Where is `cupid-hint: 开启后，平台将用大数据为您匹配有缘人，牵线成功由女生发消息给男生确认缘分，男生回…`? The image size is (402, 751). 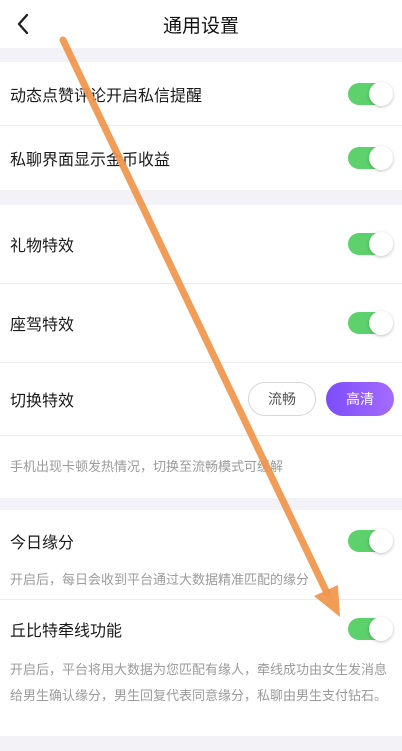 cupid-hint: 开启后，平台将用大数据为您匹配有缘人，牵线成功由女生发消息给男生确认缘分，男生回… is located at coordinates (199, 683).